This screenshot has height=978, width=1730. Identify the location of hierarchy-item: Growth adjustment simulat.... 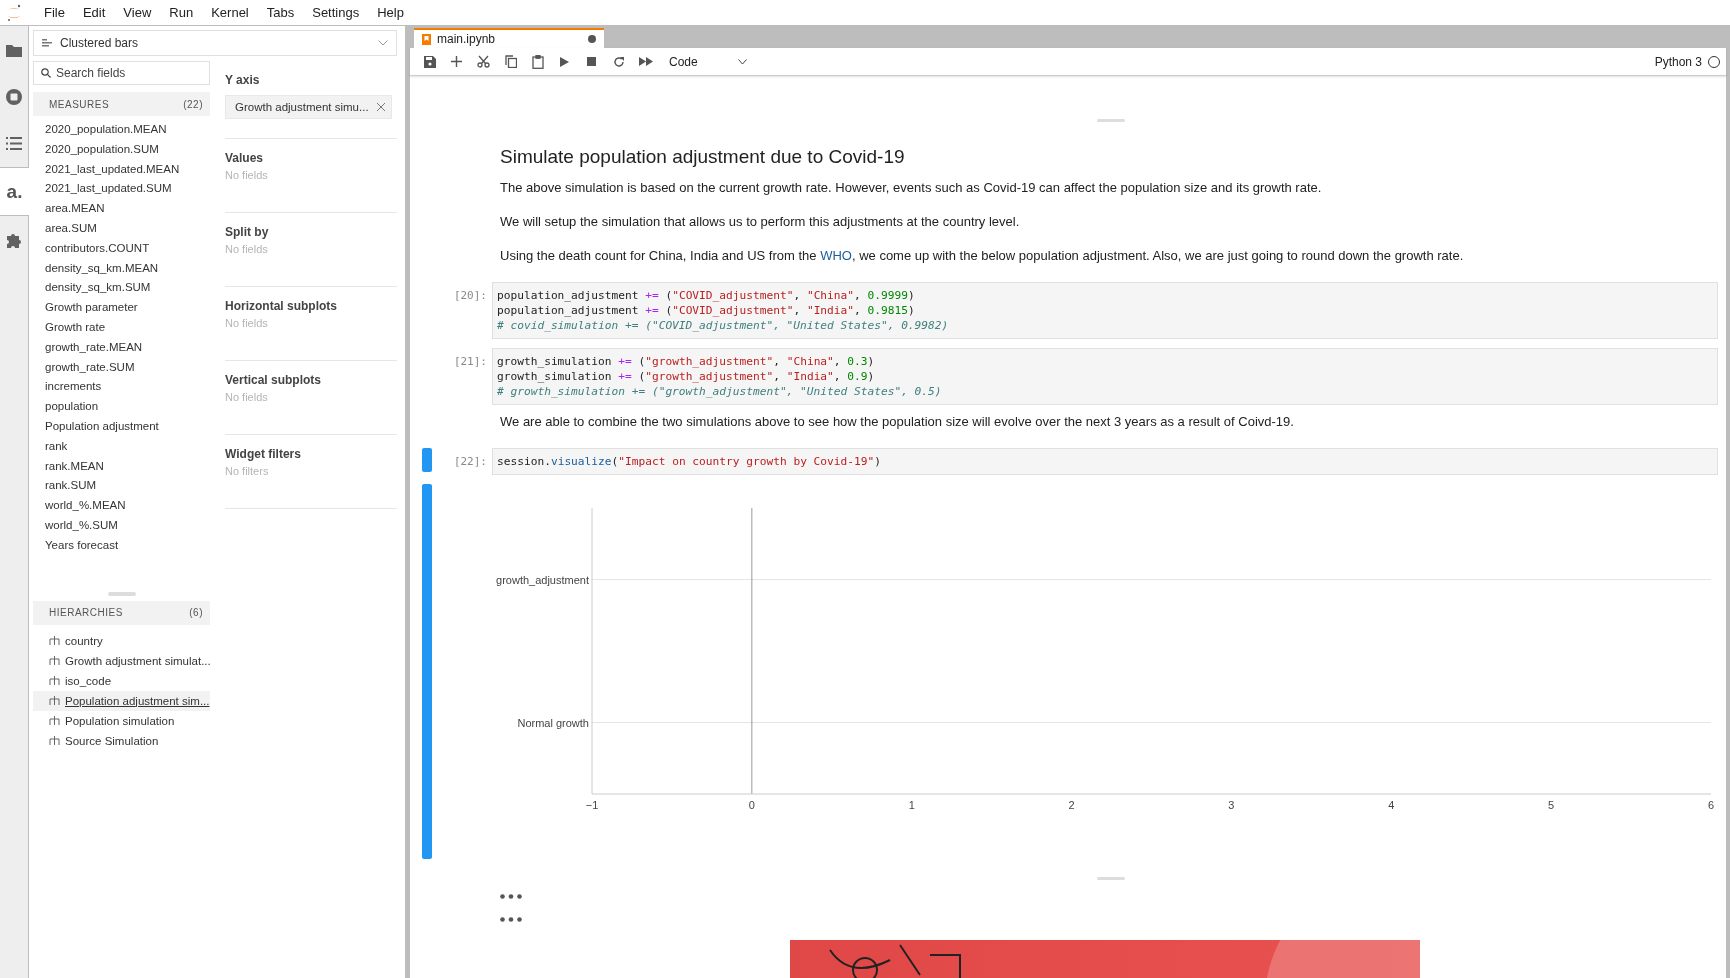
(121, 660).